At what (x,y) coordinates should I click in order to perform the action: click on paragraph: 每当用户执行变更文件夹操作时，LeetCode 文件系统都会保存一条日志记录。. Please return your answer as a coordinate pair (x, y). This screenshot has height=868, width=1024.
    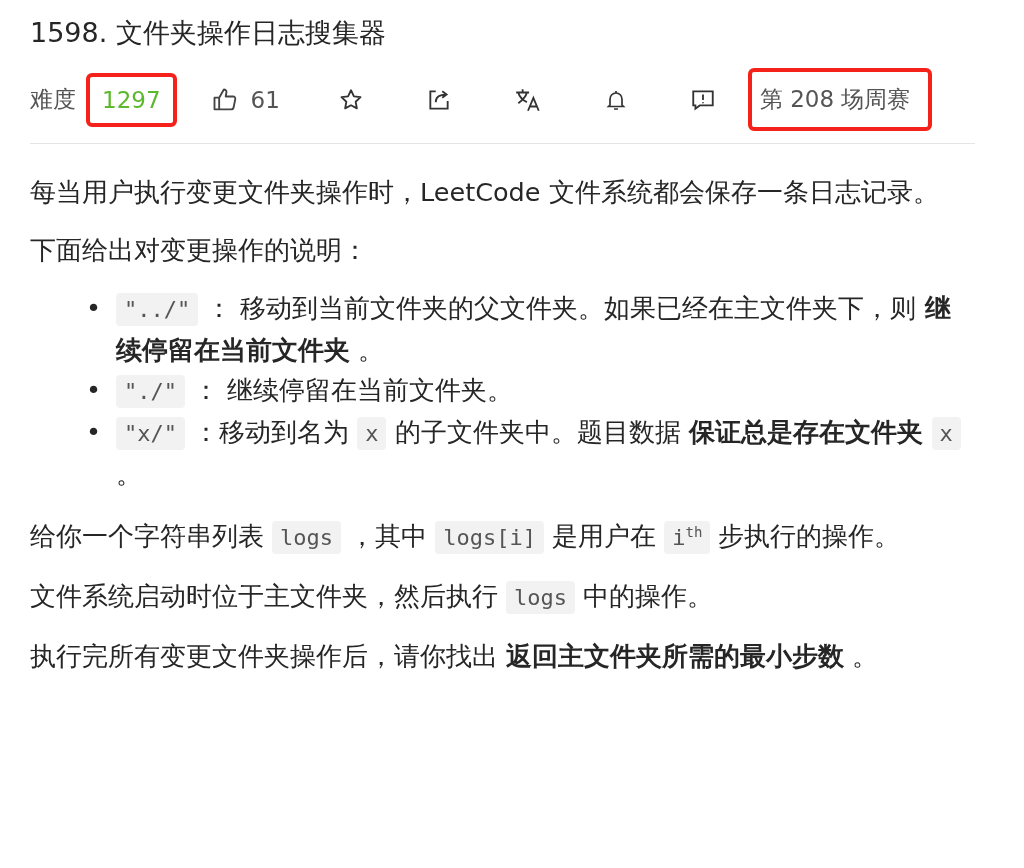
    Looking at the image, I should click on (485, 192).